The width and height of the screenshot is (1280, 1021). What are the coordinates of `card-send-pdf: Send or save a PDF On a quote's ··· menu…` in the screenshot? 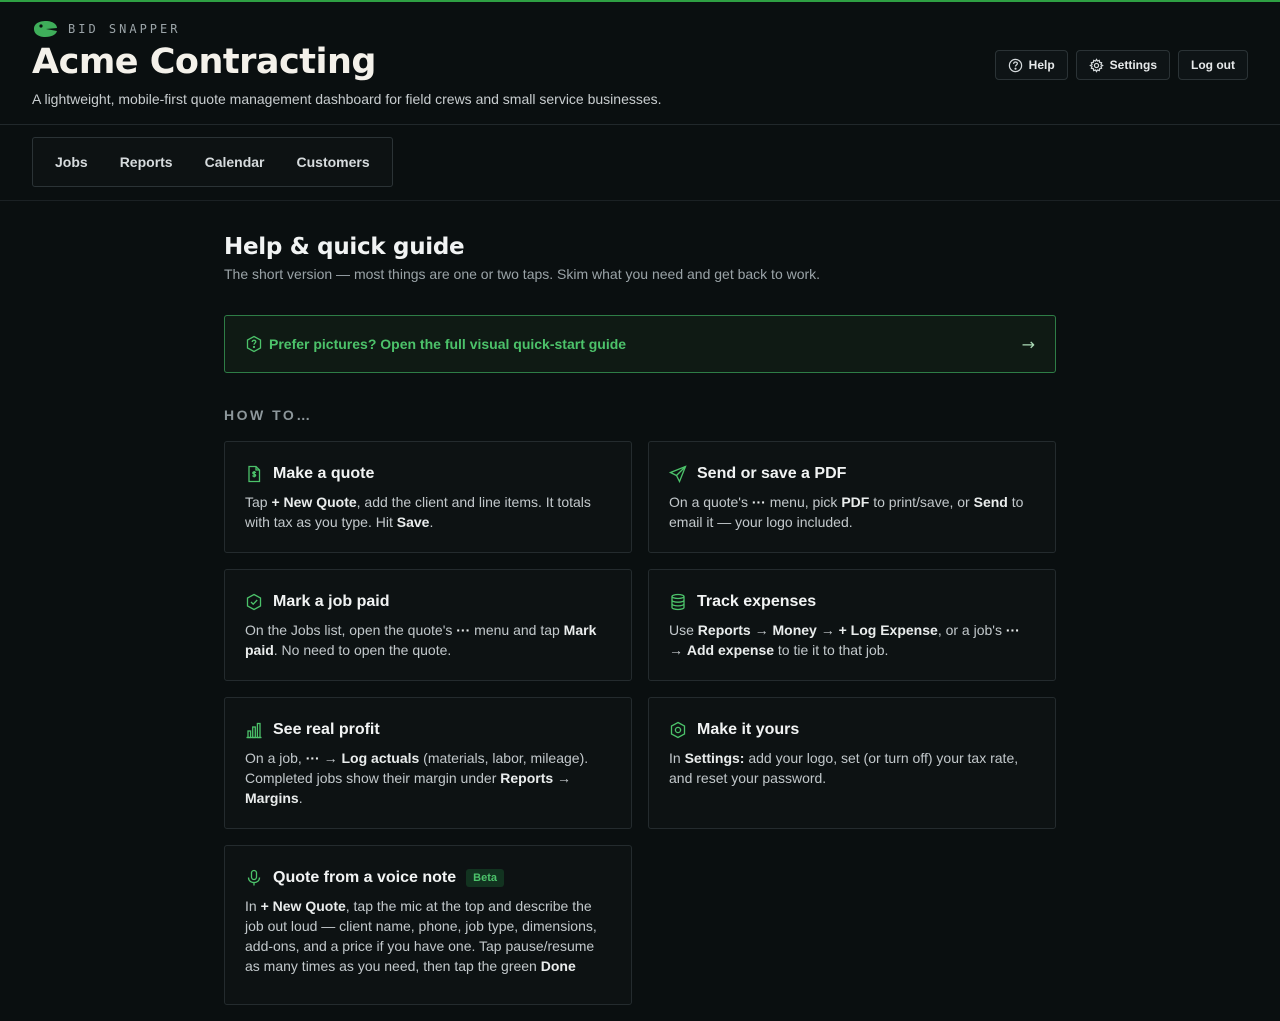 It's located at (852, 497).